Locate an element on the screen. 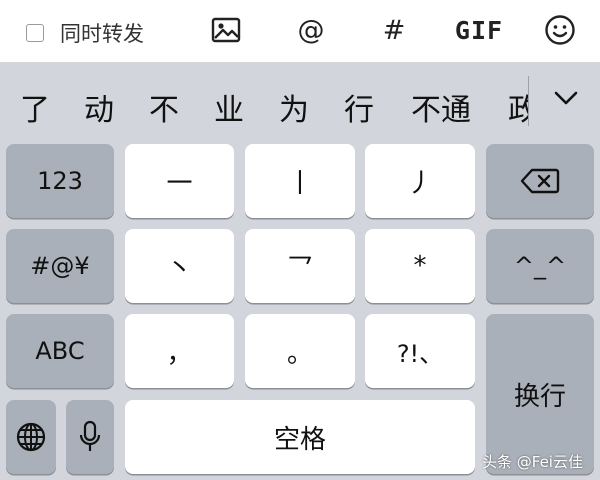  candidate-1: 了 is located at coordinates (35, 107).